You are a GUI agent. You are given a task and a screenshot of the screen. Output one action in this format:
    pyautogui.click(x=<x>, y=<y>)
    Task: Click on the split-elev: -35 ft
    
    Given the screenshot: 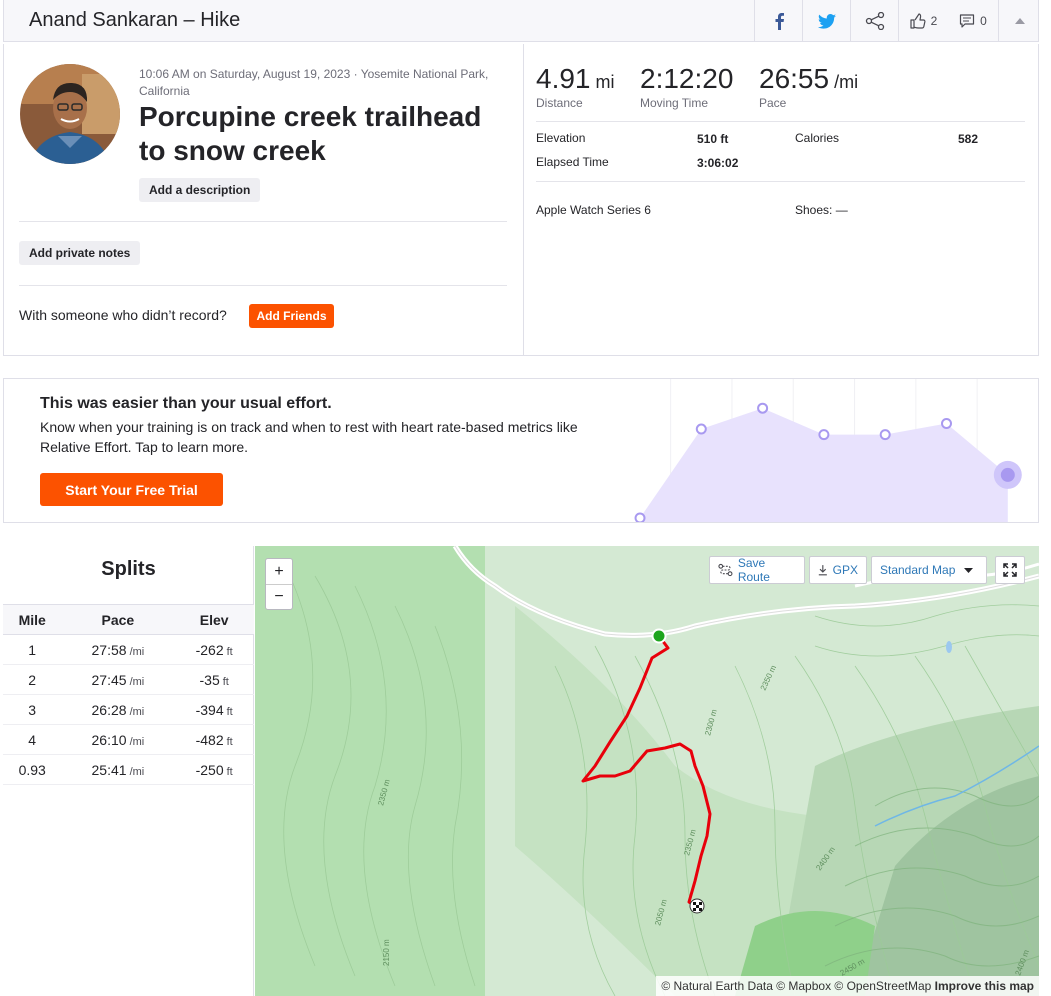 What is the action you would take?
    pyautogui.click(x=214, y=679)
    